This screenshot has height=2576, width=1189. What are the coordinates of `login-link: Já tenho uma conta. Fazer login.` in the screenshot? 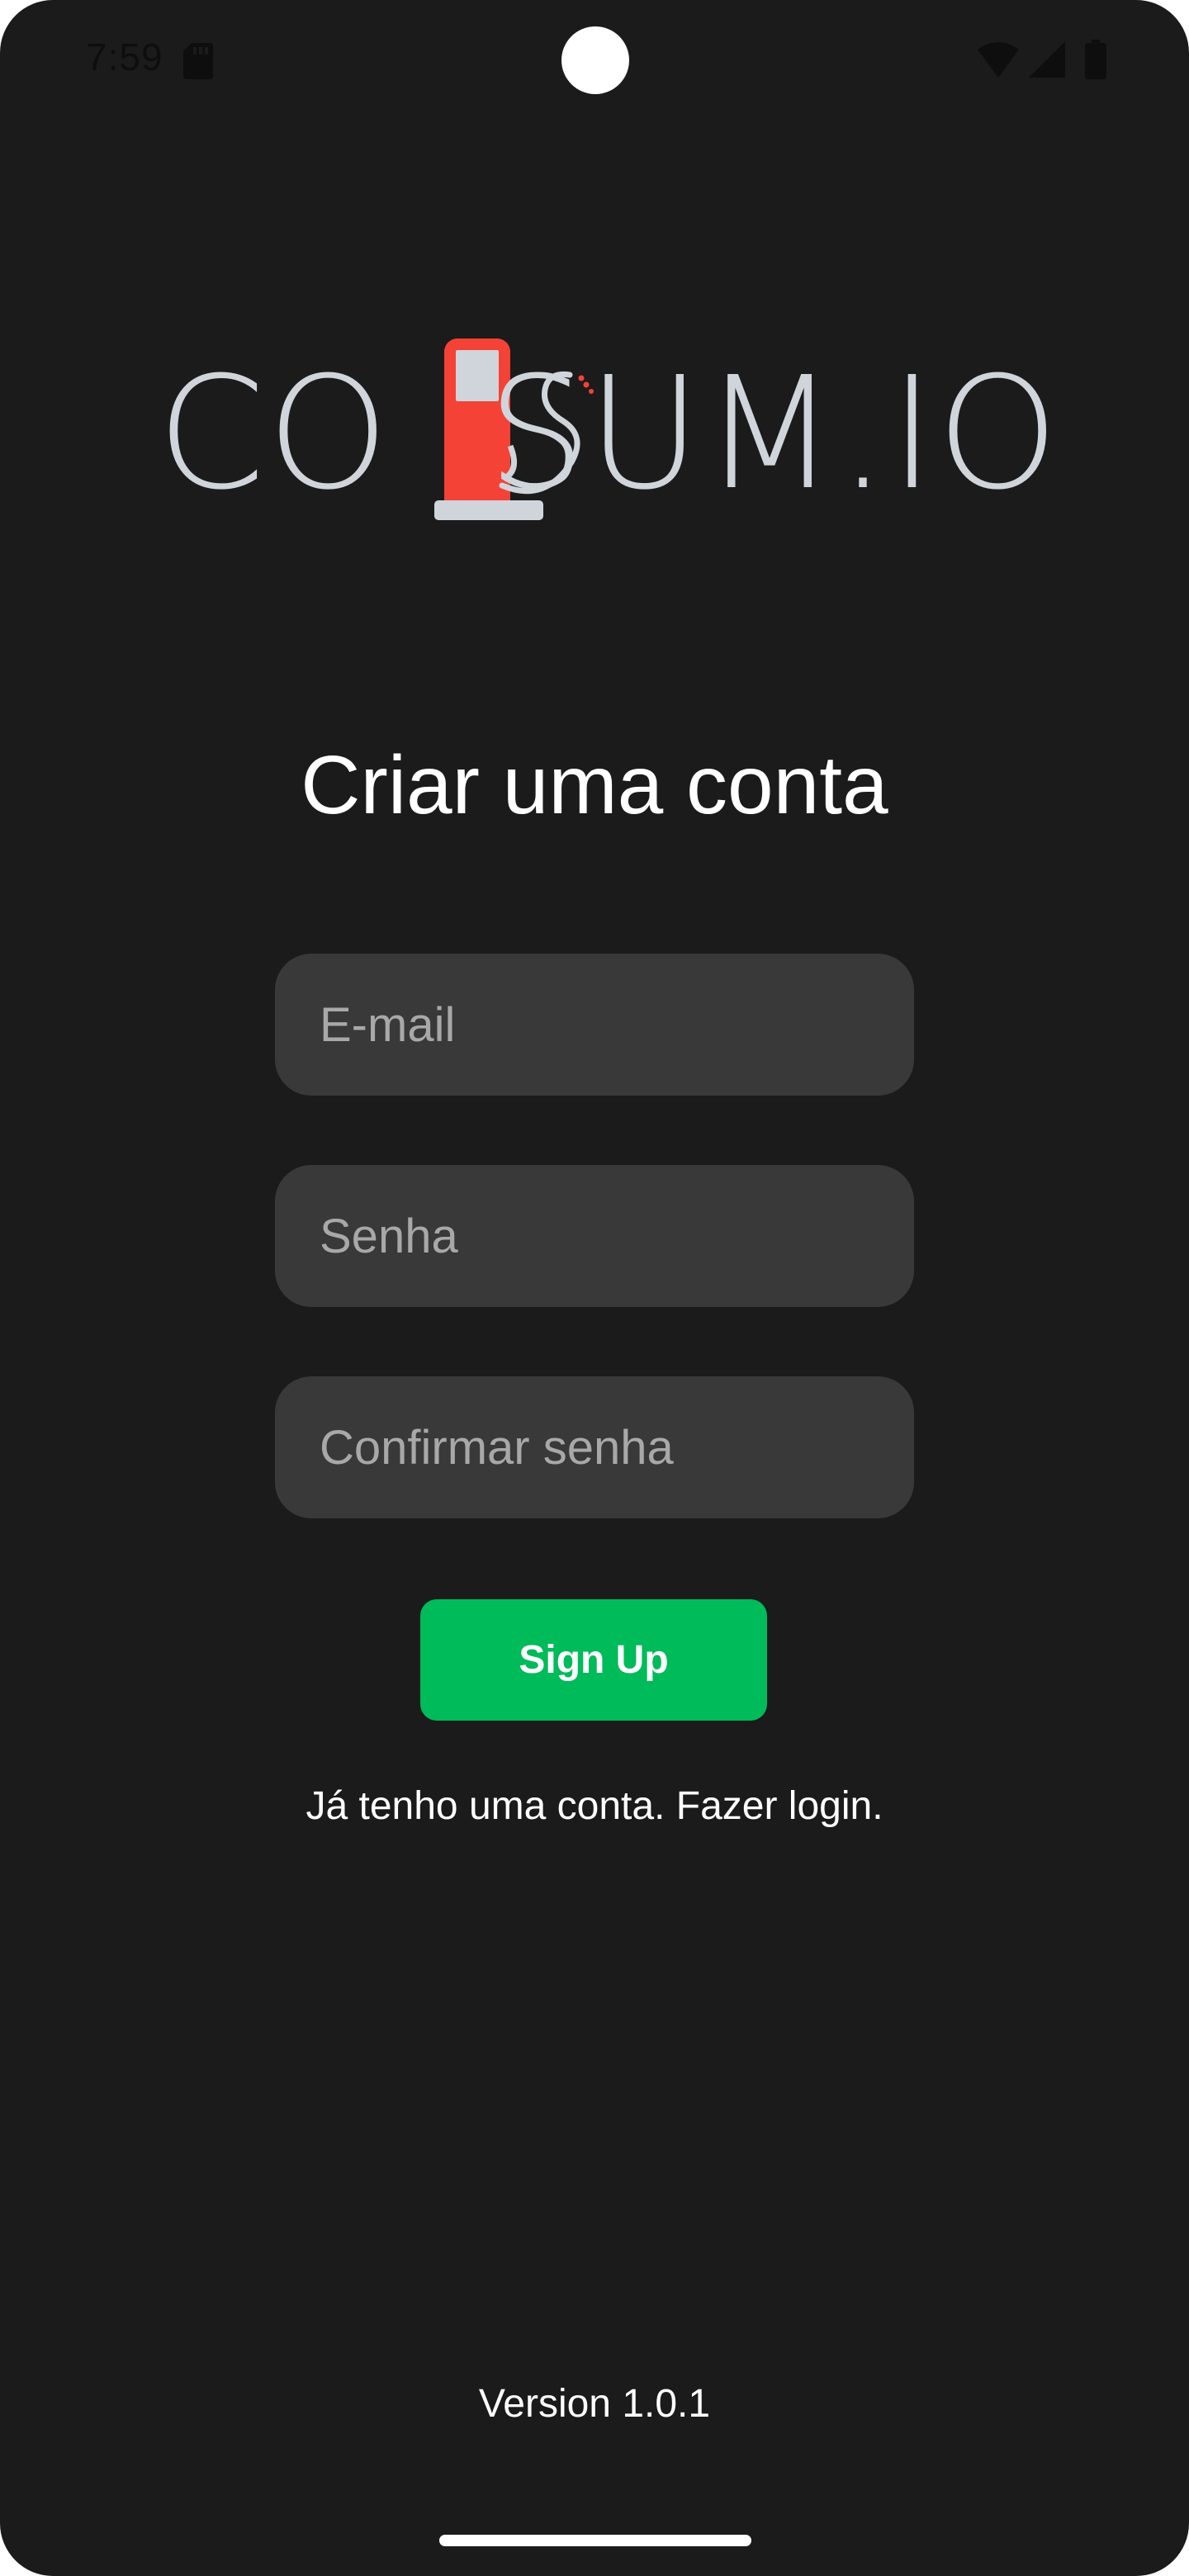 It's located at (594, 1806).